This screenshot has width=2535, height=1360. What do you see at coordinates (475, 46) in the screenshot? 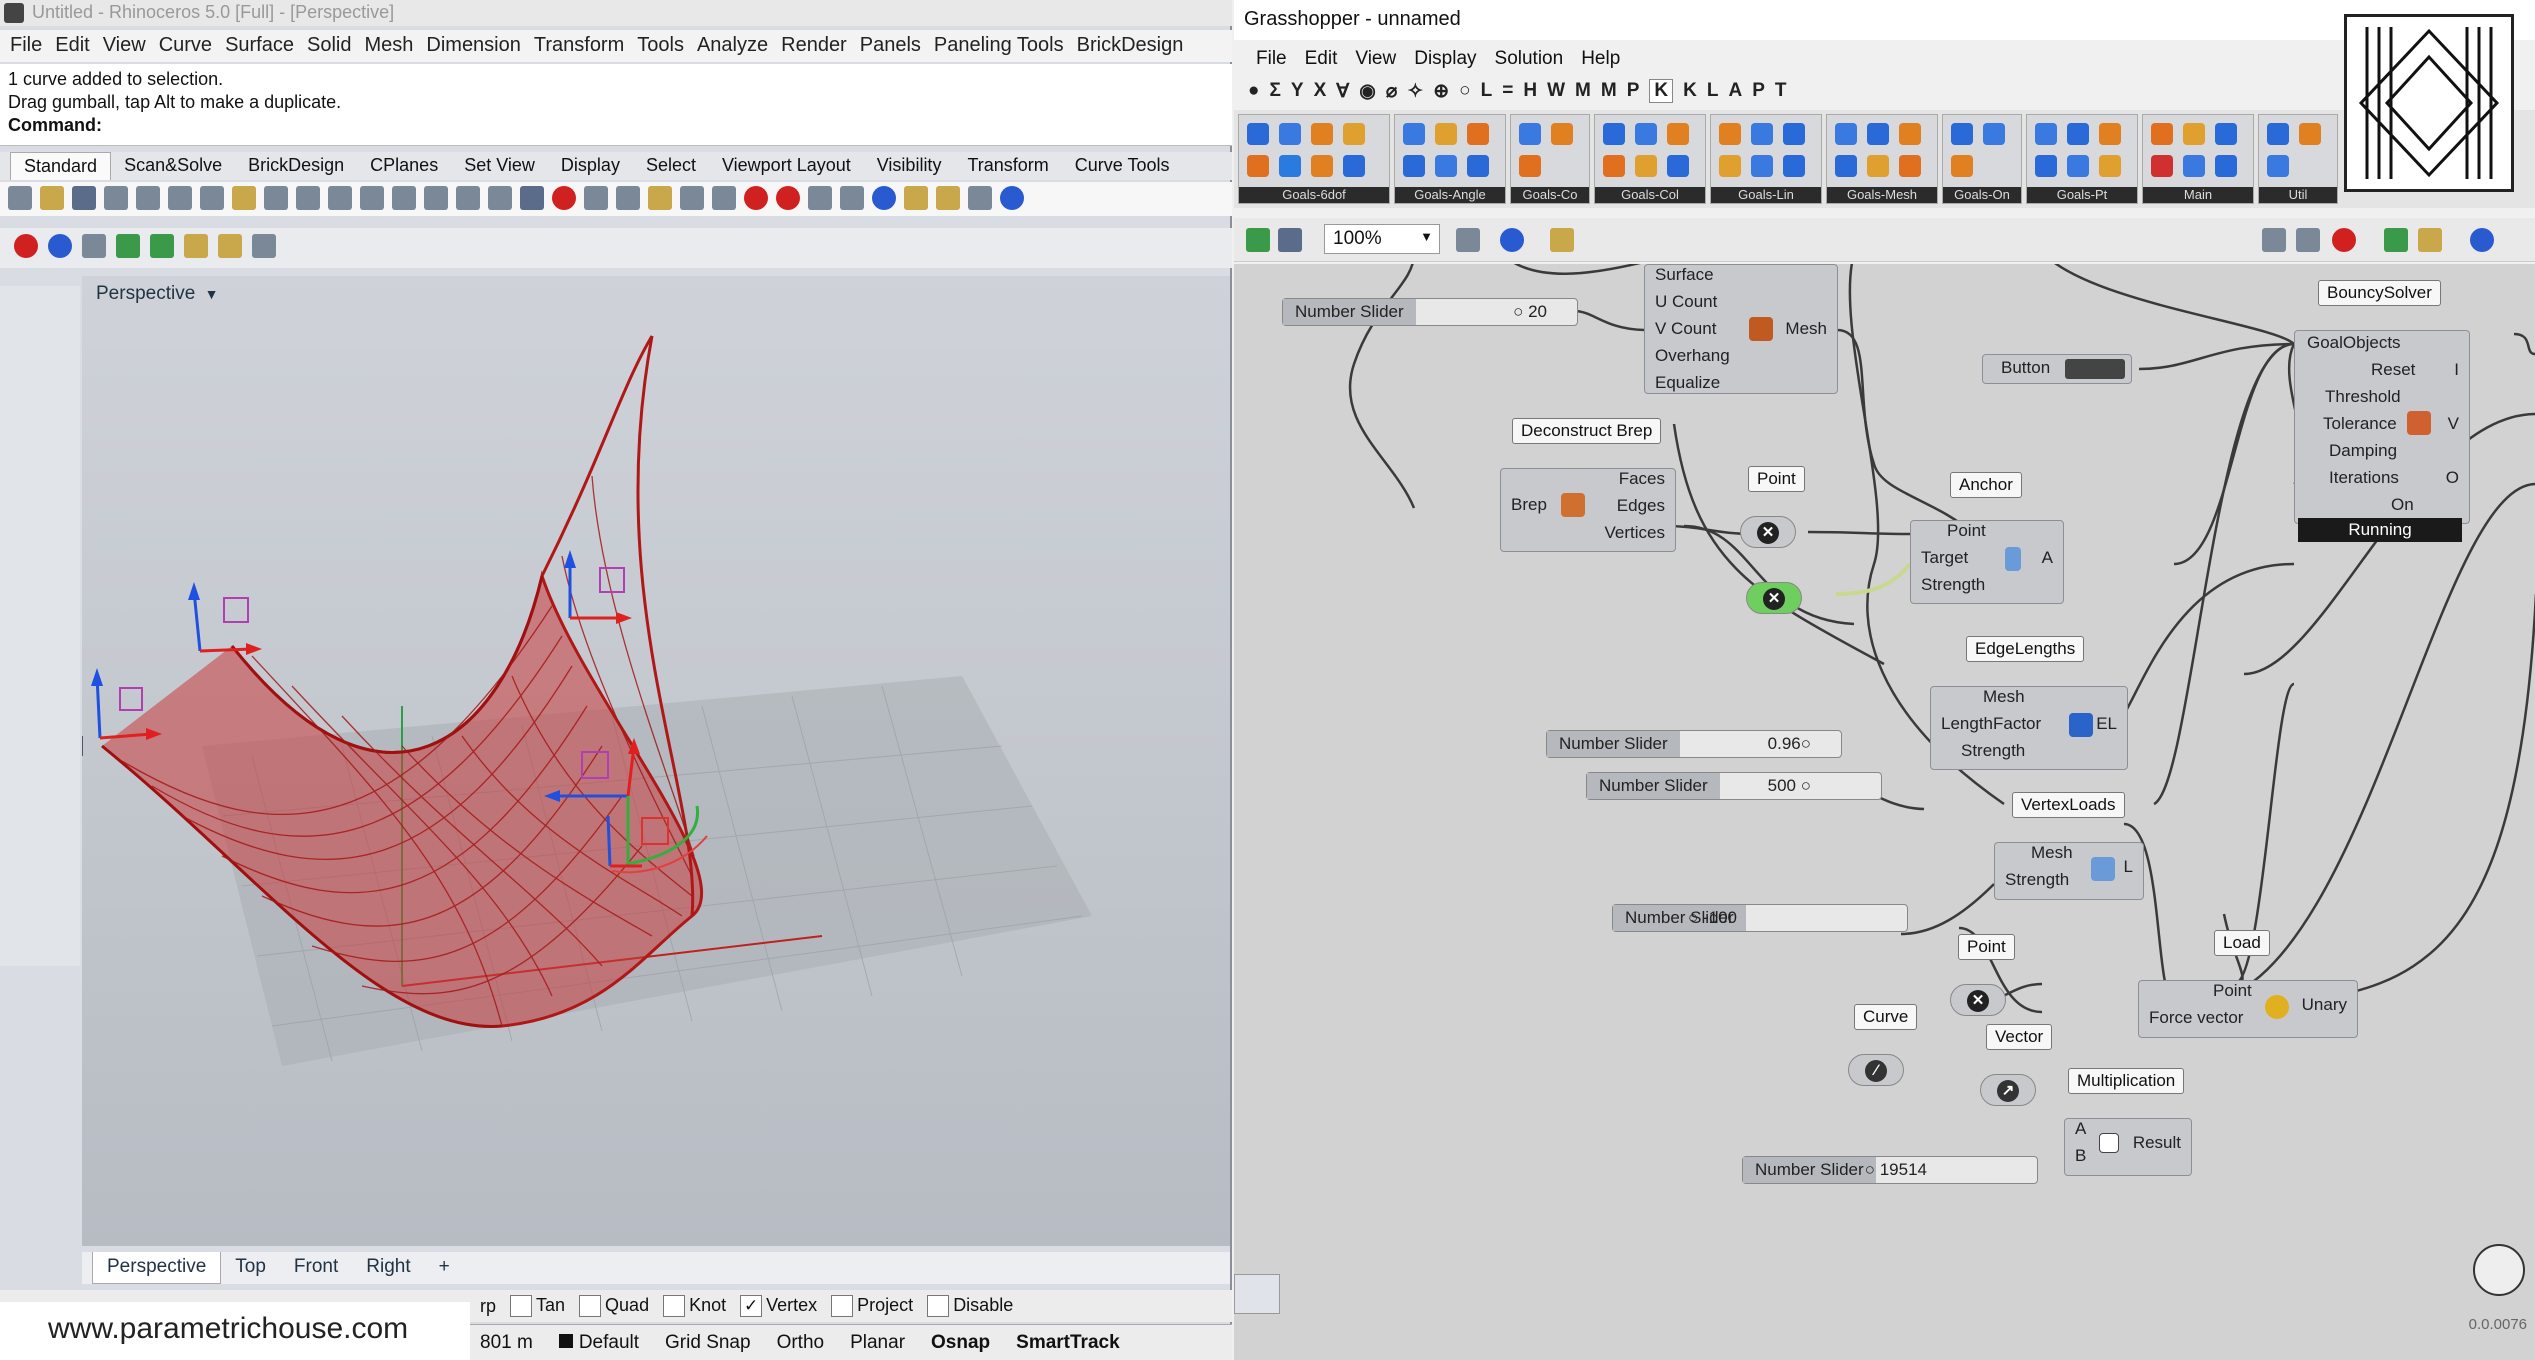
I see `menu-dimension: Dimension` at bounding box center [475, 46].